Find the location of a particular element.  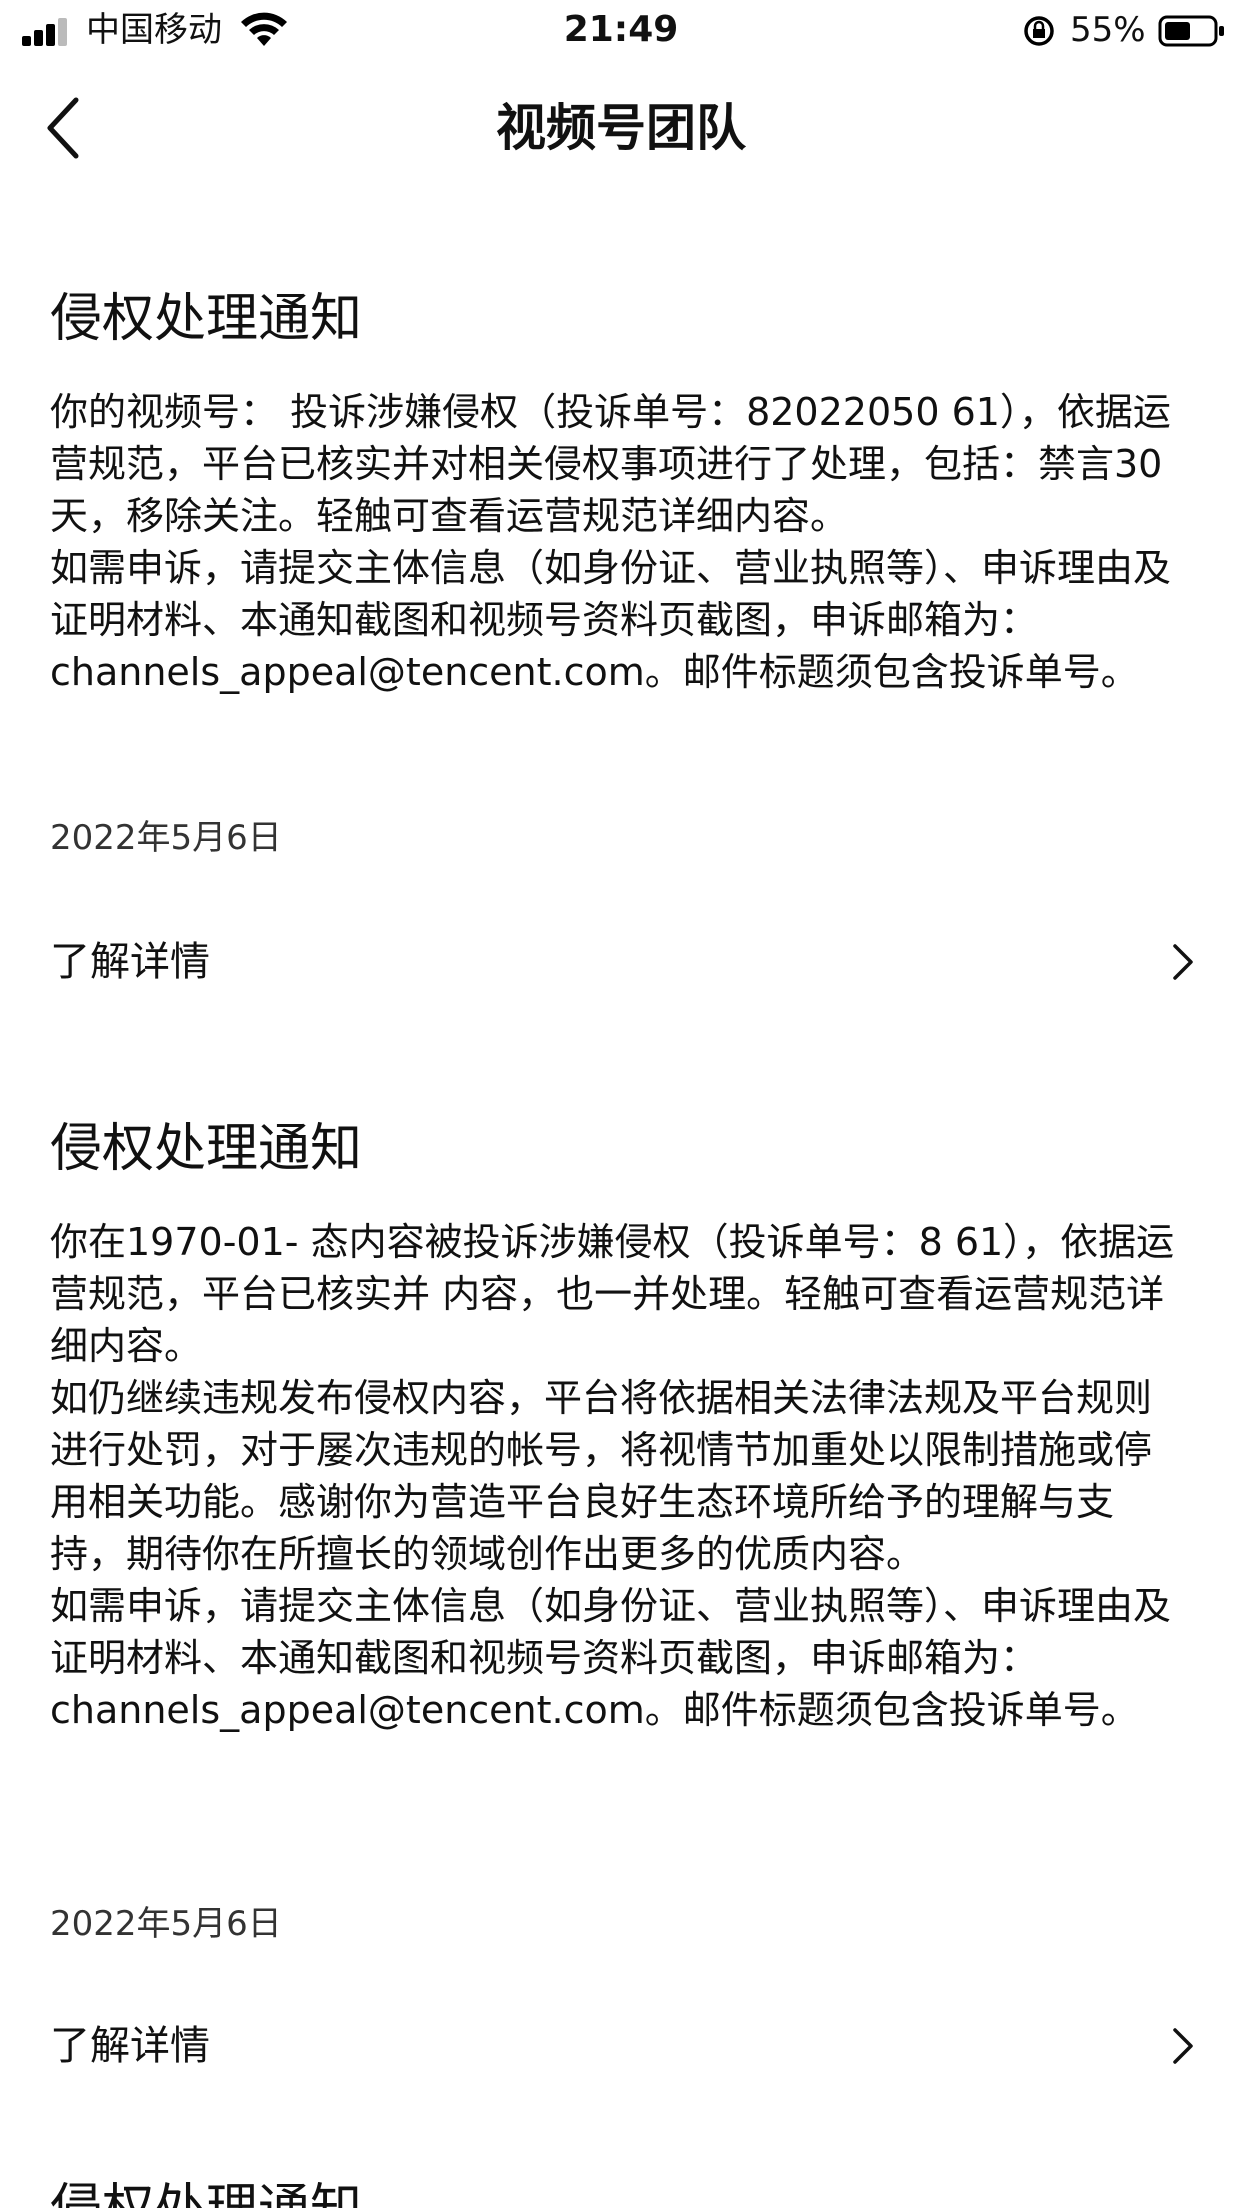

page-title: 视频号团队 is located at coordinates (621, 128).